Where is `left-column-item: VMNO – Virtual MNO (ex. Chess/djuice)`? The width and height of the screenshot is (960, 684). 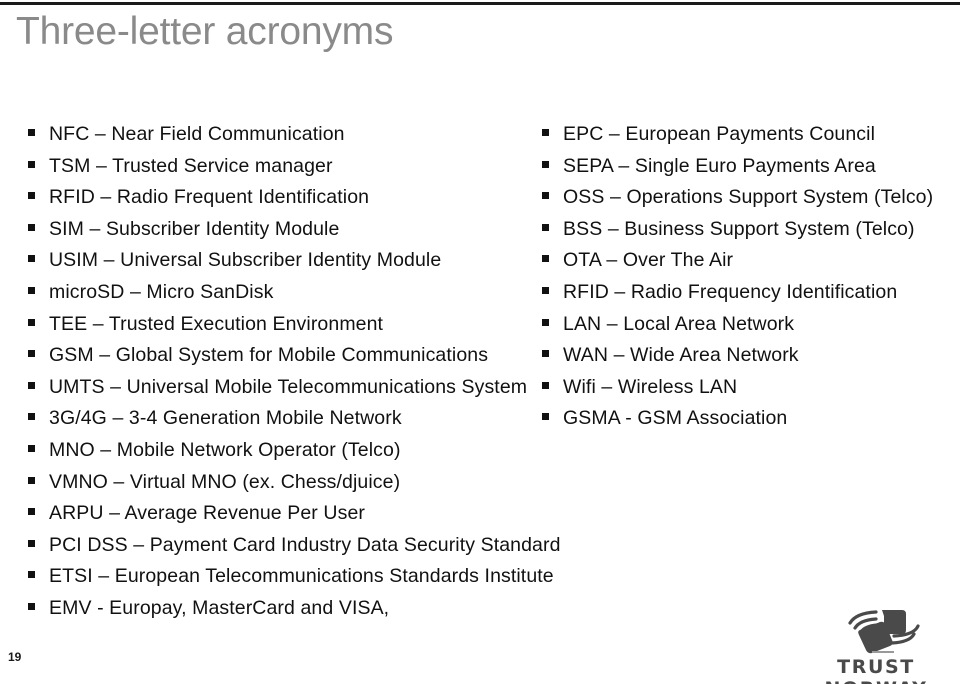
left-column-item: VMNO – Virtual MNO (ex. Chess/djuice) is located at coordinates (293, 486).